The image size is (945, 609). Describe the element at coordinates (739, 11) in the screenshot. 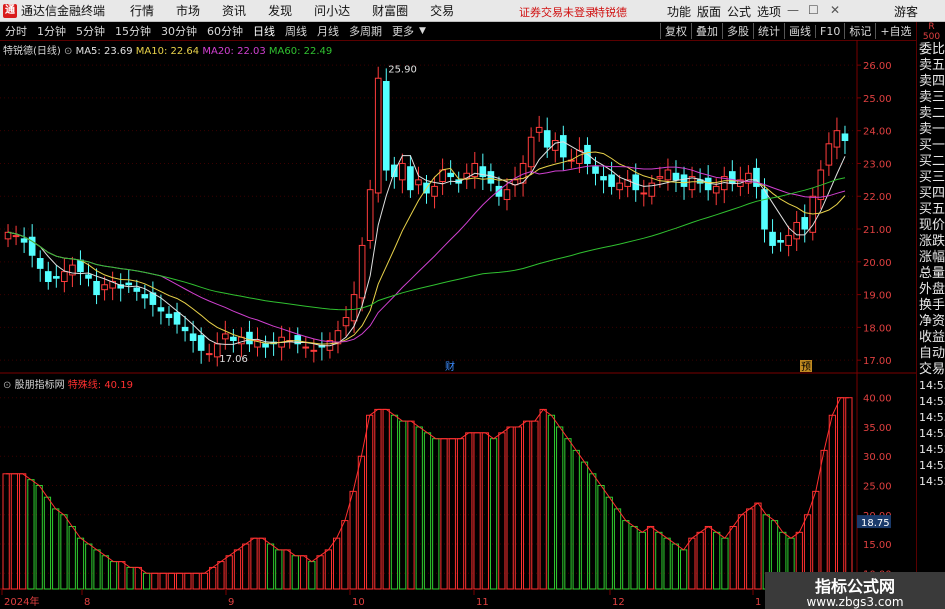

I see `menu-gongshi: 公式` at that location.